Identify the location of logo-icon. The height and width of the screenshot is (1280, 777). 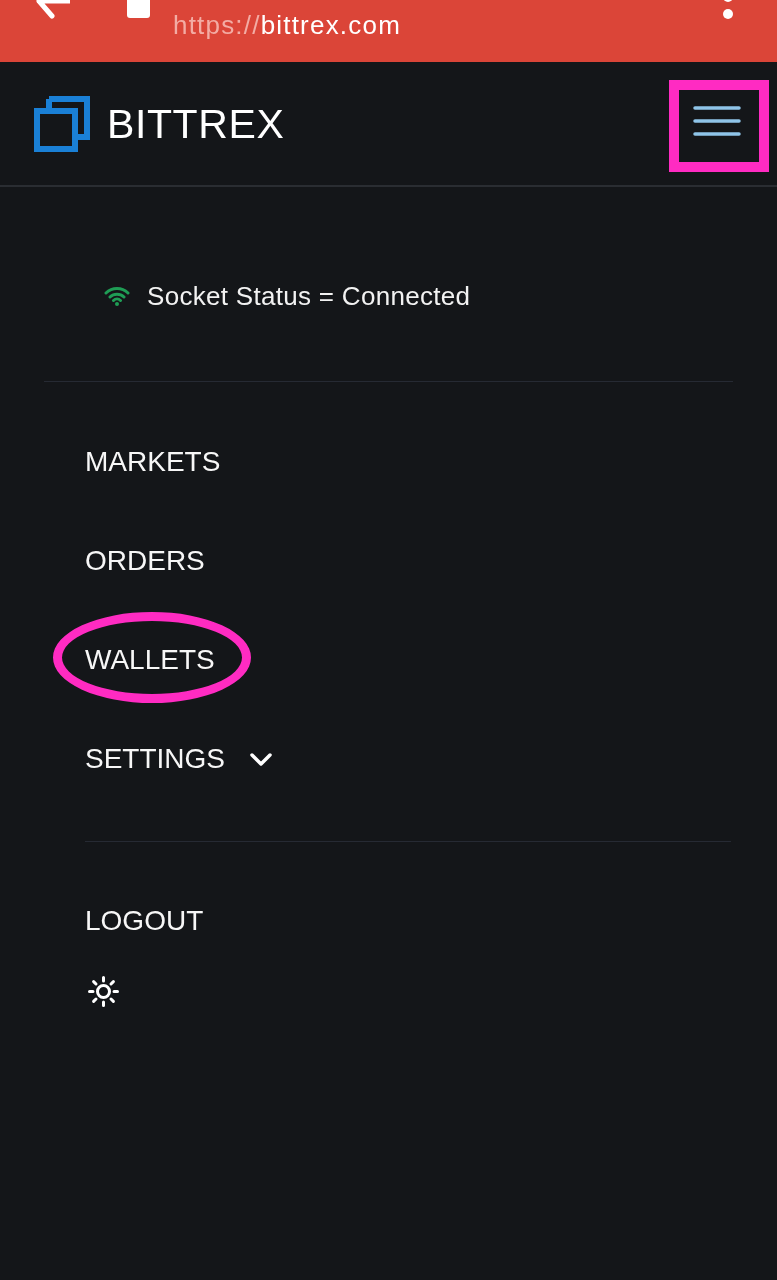
(62, 123).